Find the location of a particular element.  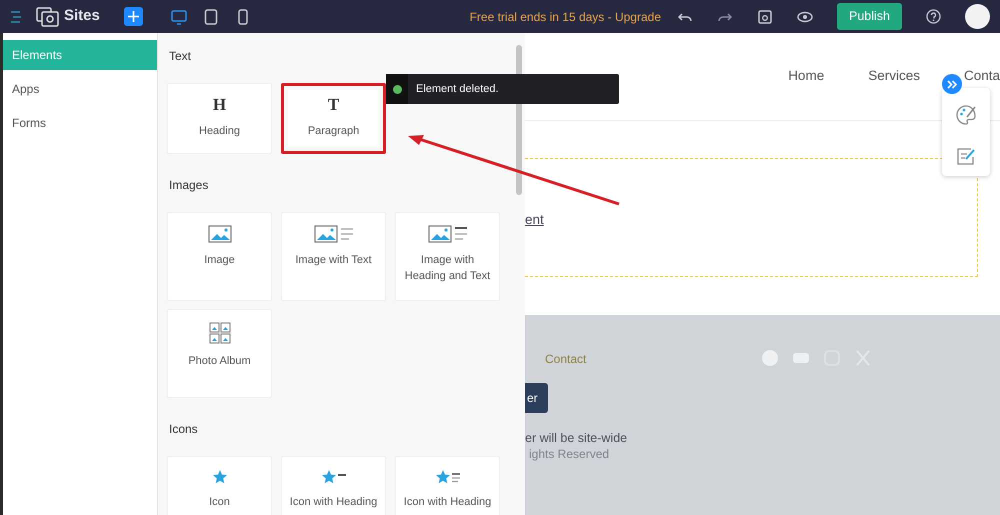

element-card: Image with Heading and Text is located at coordinates (447, 256).